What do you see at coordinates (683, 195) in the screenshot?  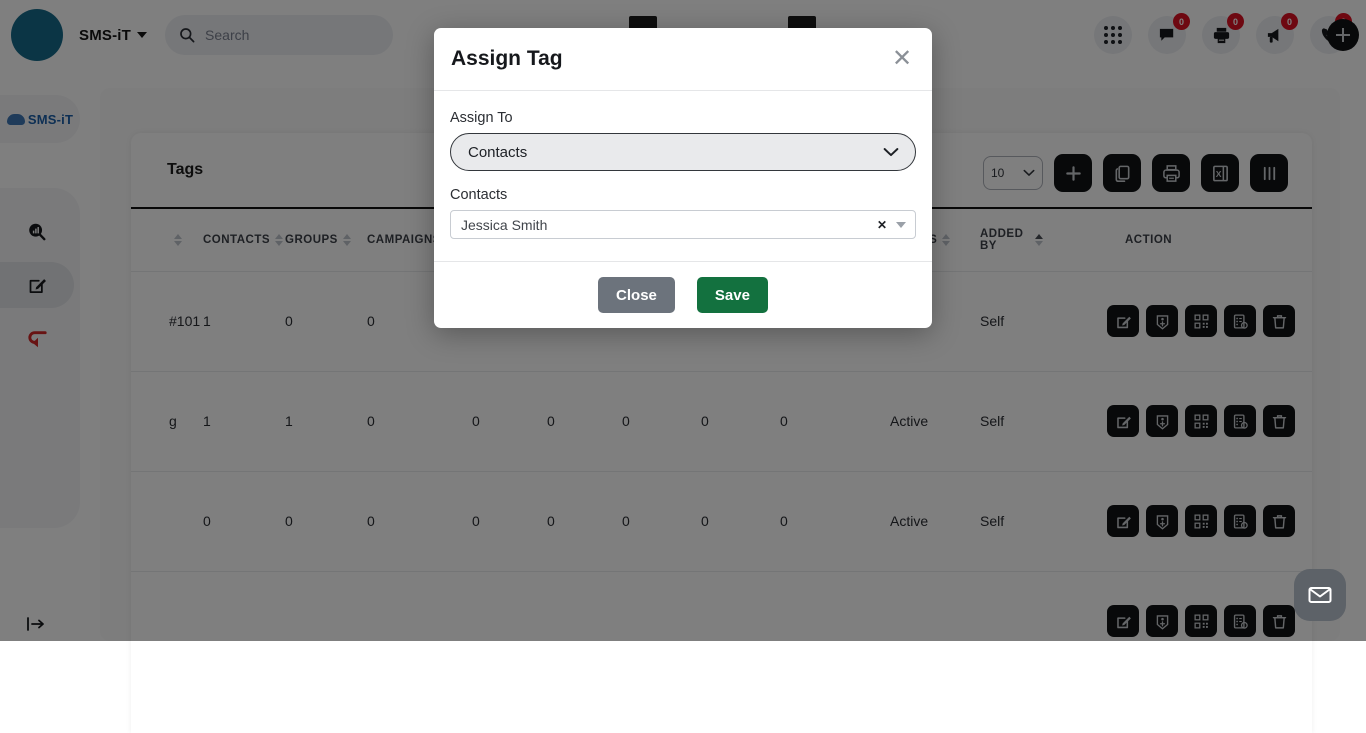 I see `contacts-label: Contacts` at bounding box center [683, 195].